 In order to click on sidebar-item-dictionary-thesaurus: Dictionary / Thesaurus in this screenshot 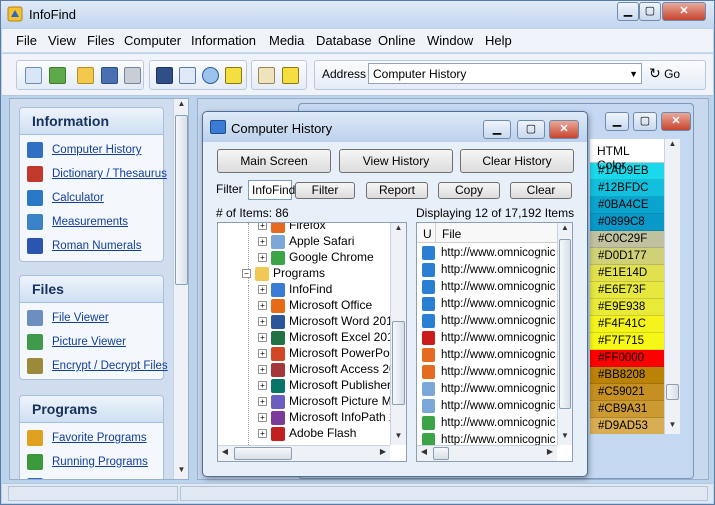, I will do `click(93, 174)`.